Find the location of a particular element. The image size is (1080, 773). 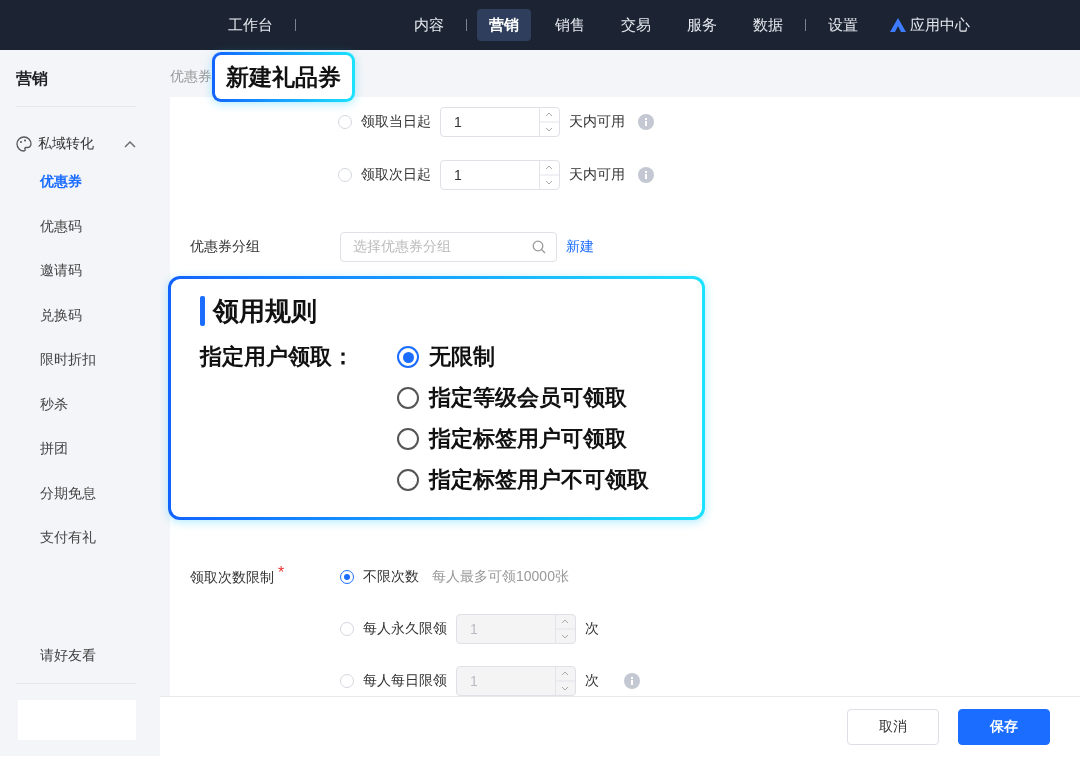

nav-tab: 服务 is located at coordinates (702, 25).